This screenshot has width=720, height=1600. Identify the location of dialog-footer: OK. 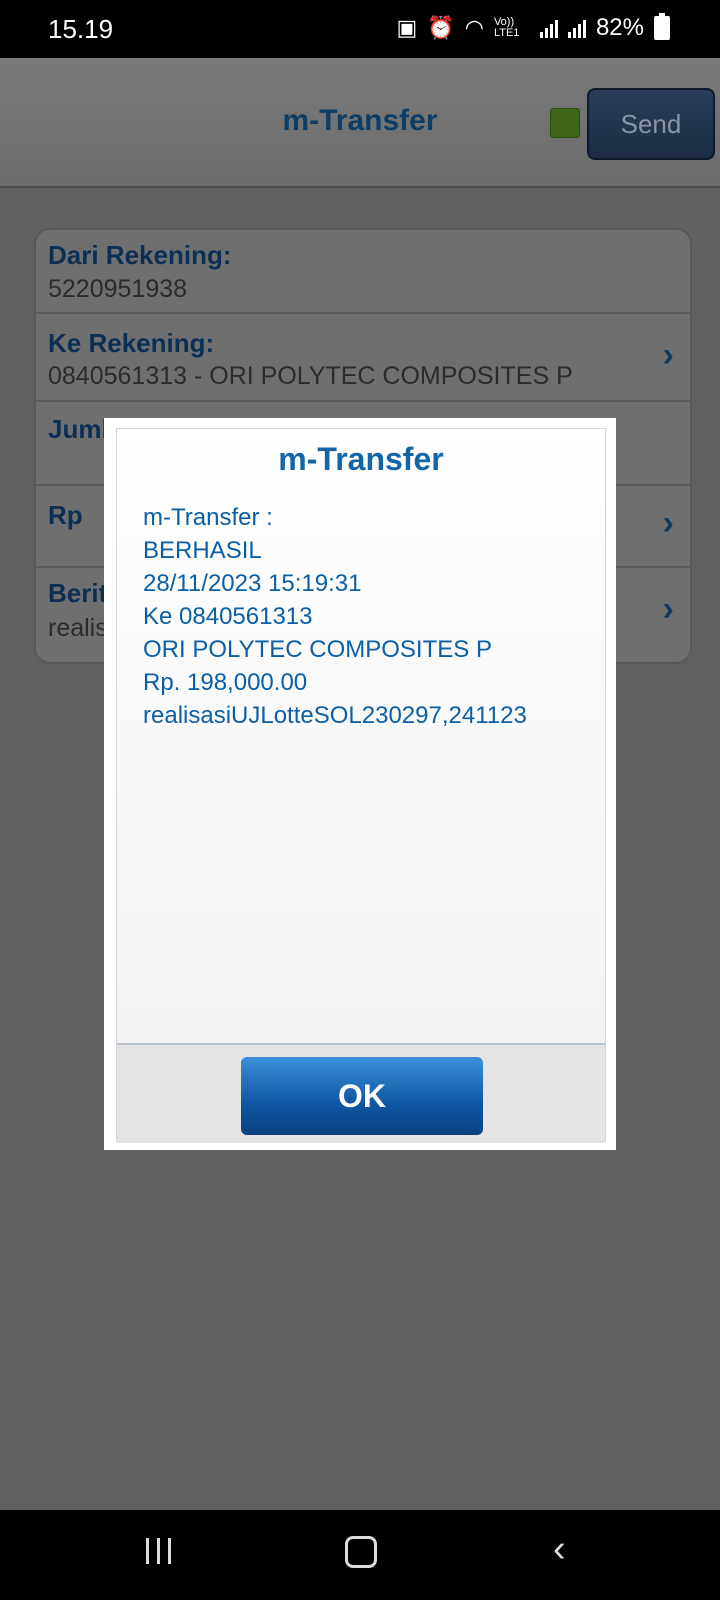
(361, 1093).